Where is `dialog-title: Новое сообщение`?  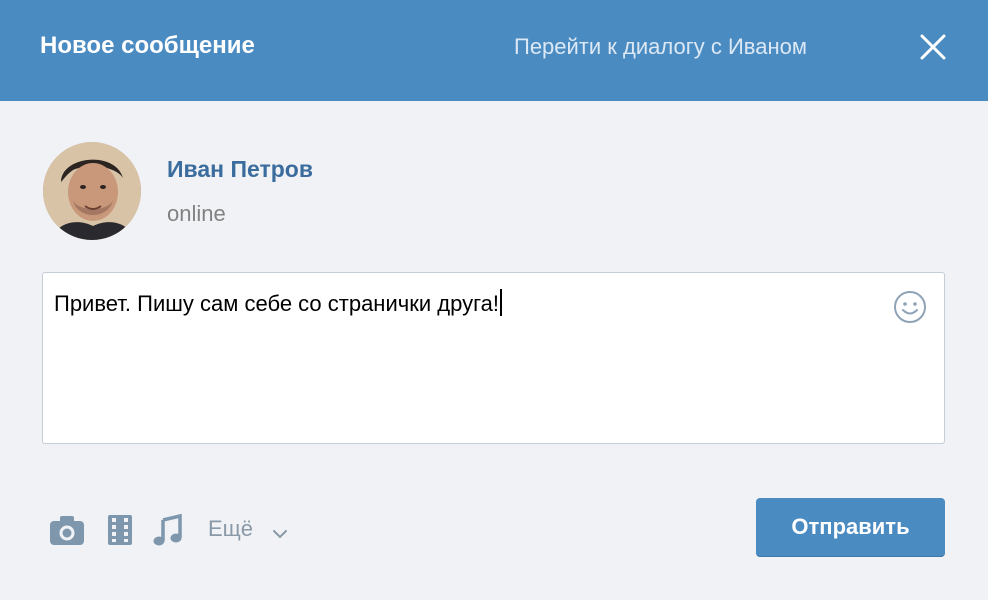 dialog-title: Новое сообщение is located at coordinates (147, 45).